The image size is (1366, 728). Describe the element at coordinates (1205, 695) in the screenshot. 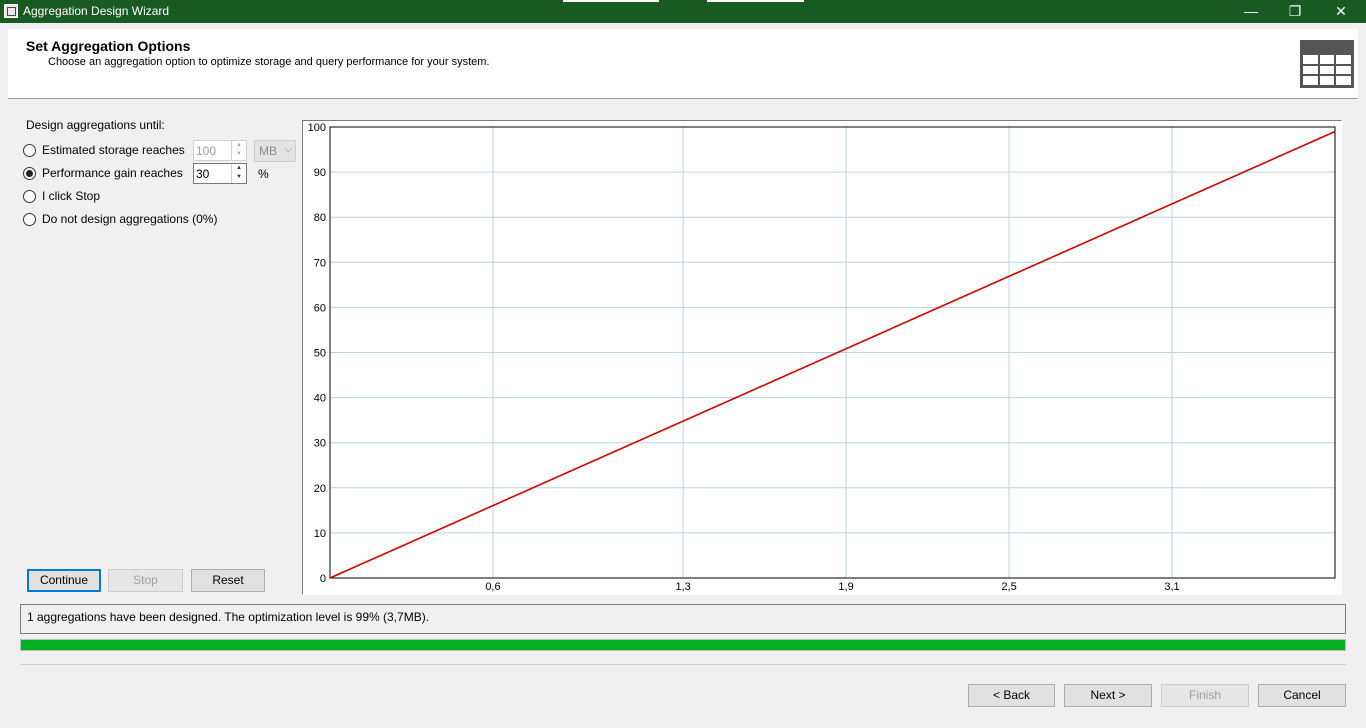

I see `finish-button: Finish` at that location.